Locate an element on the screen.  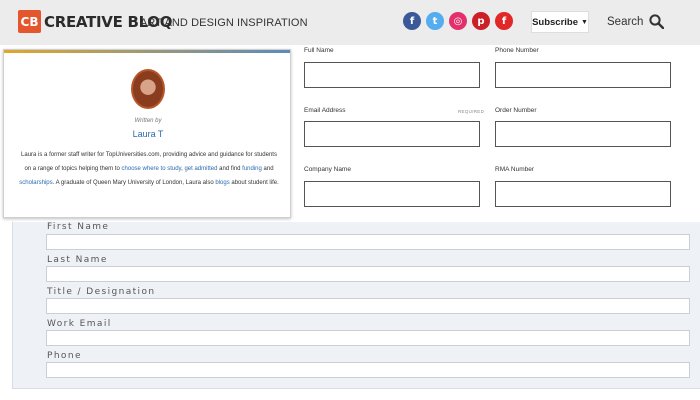
company-name-input is located at coordinates (392, 194).